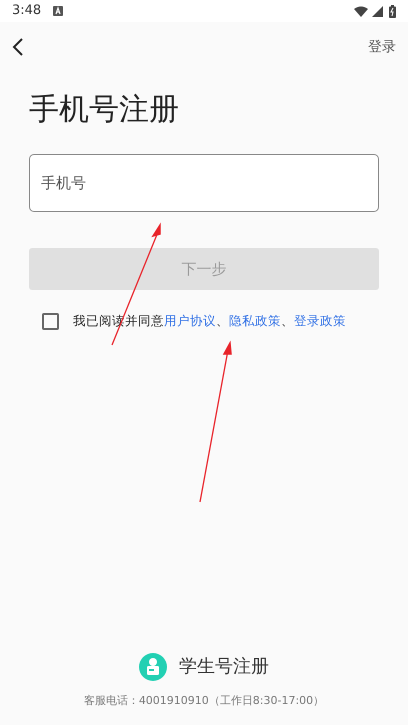  What do you see at coordinates (190, 320) in the screenshot?
I see `policy-link: 用户协议` at bounding box center [190, 320].